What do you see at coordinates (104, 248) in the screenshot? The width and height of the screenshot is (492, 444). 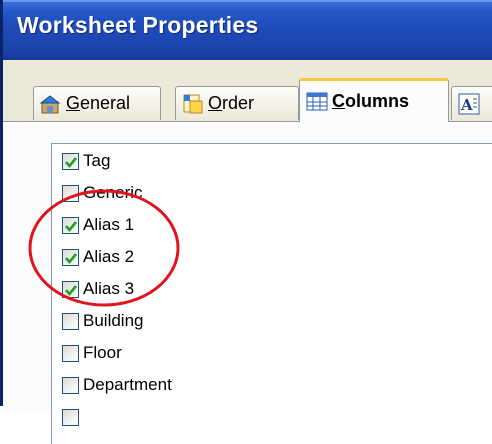 I see `highlight-ellipse` at bounding box center [104, 248].